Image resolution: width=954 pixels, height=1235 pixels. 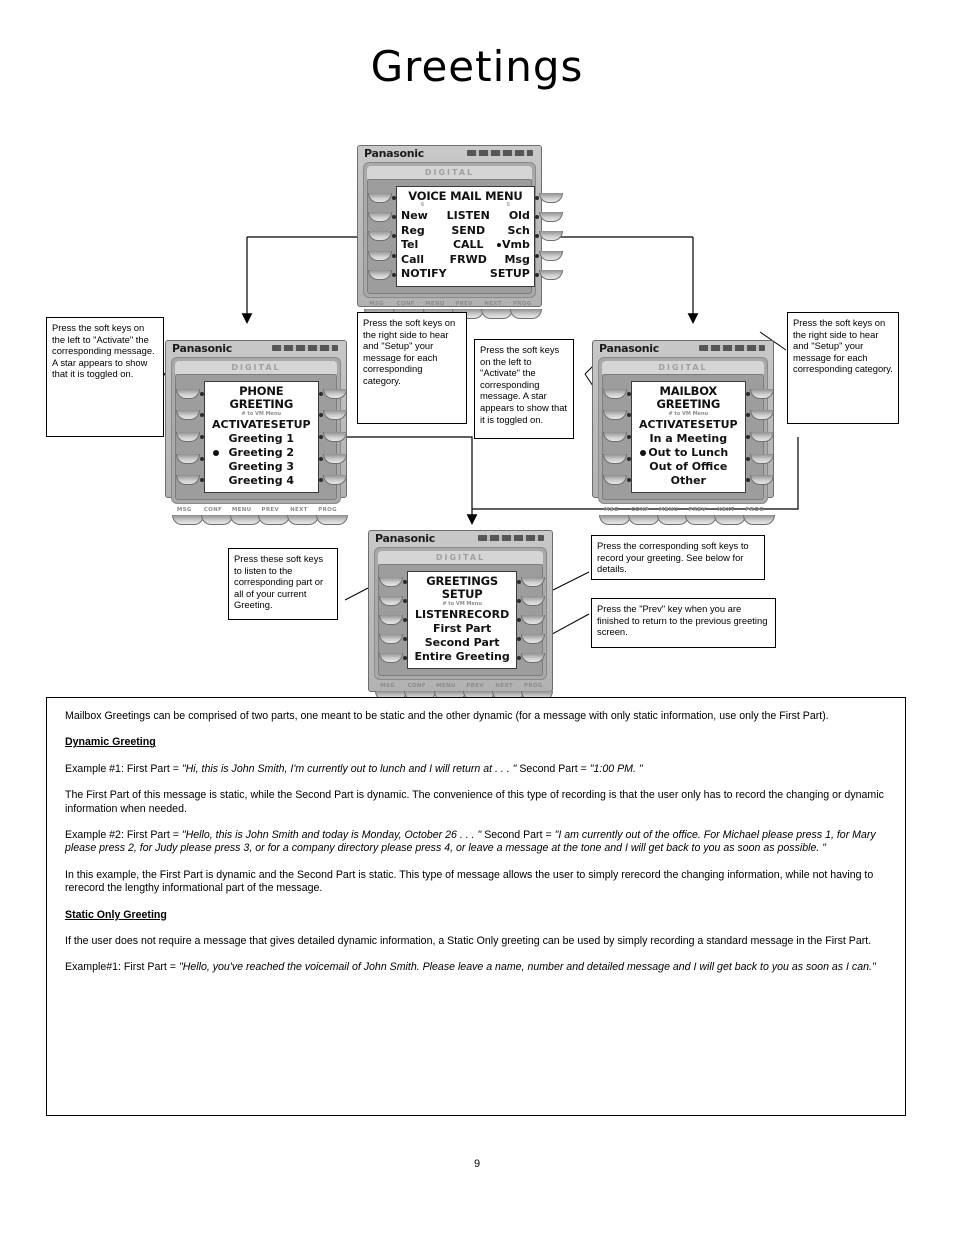 I want to click on softkey-left-3-listen-second, so click(x=391, y=619).